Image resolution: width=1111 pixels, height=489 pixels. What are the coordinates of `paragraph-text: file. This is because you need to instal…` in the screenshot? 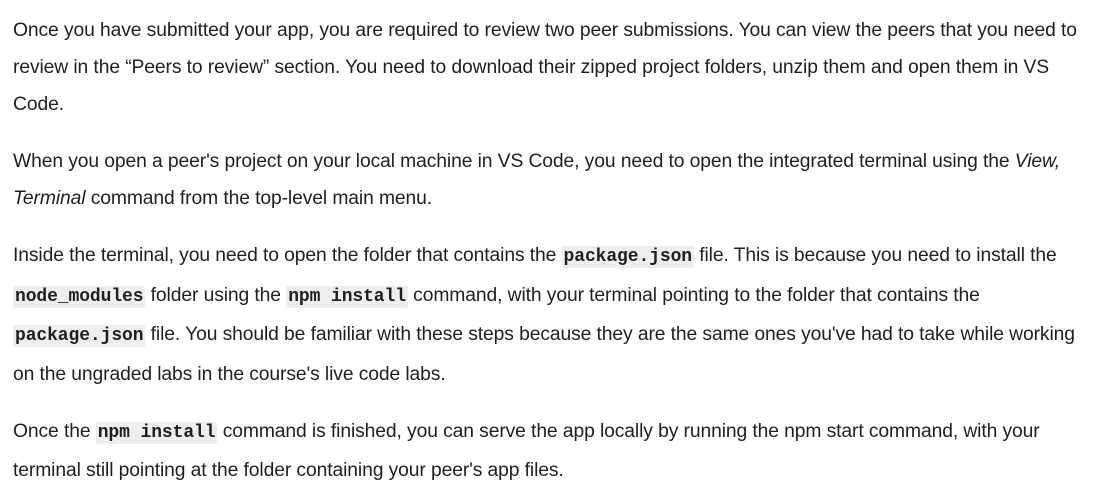 It's located at (875, 255).